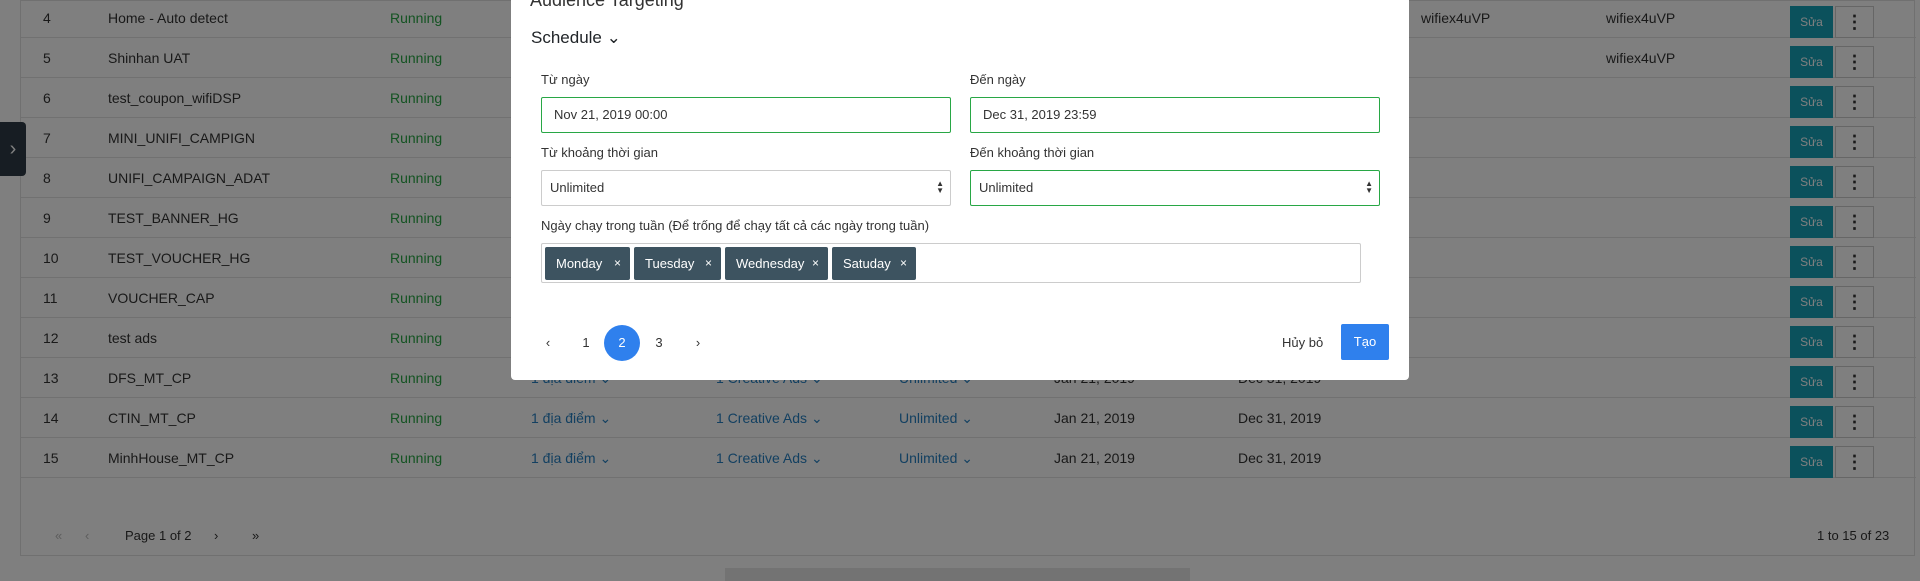 The image size is (1920, 581). I want to click on wizard-step-3: 3, so click(659, 343).